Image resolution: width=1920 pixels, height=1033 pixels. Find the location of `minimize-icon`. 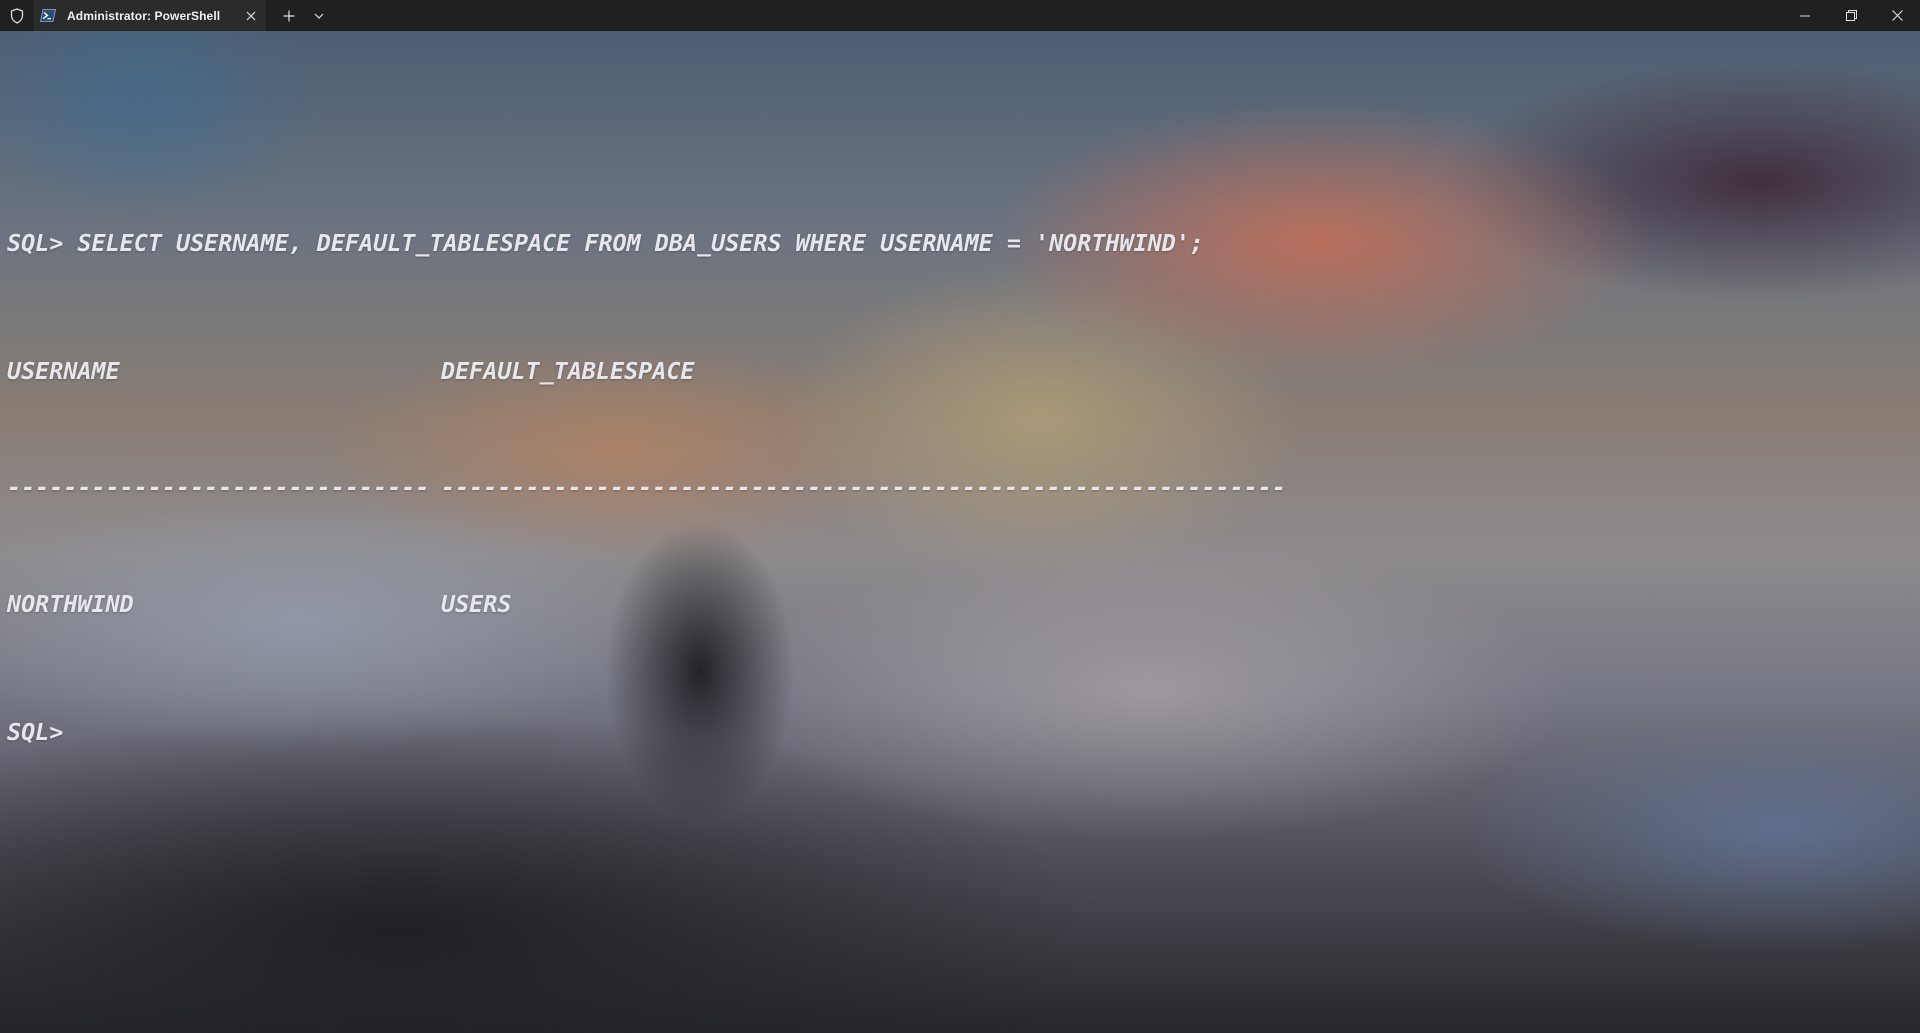

minimize-icon is located at coordinates (1805, 15).